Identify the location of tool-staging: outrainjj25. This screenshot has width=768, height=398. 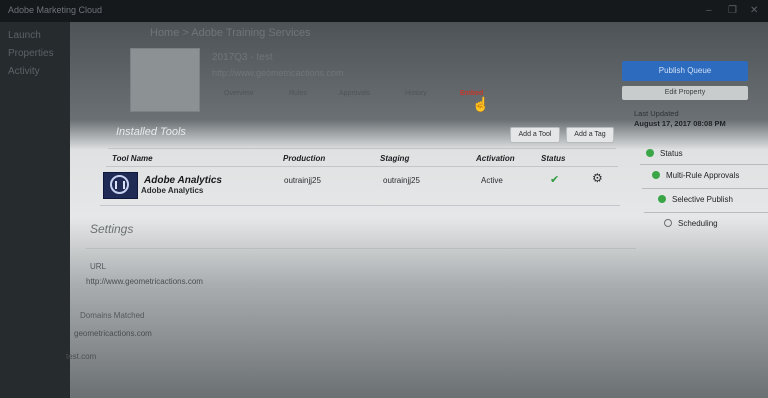
(401, 180).